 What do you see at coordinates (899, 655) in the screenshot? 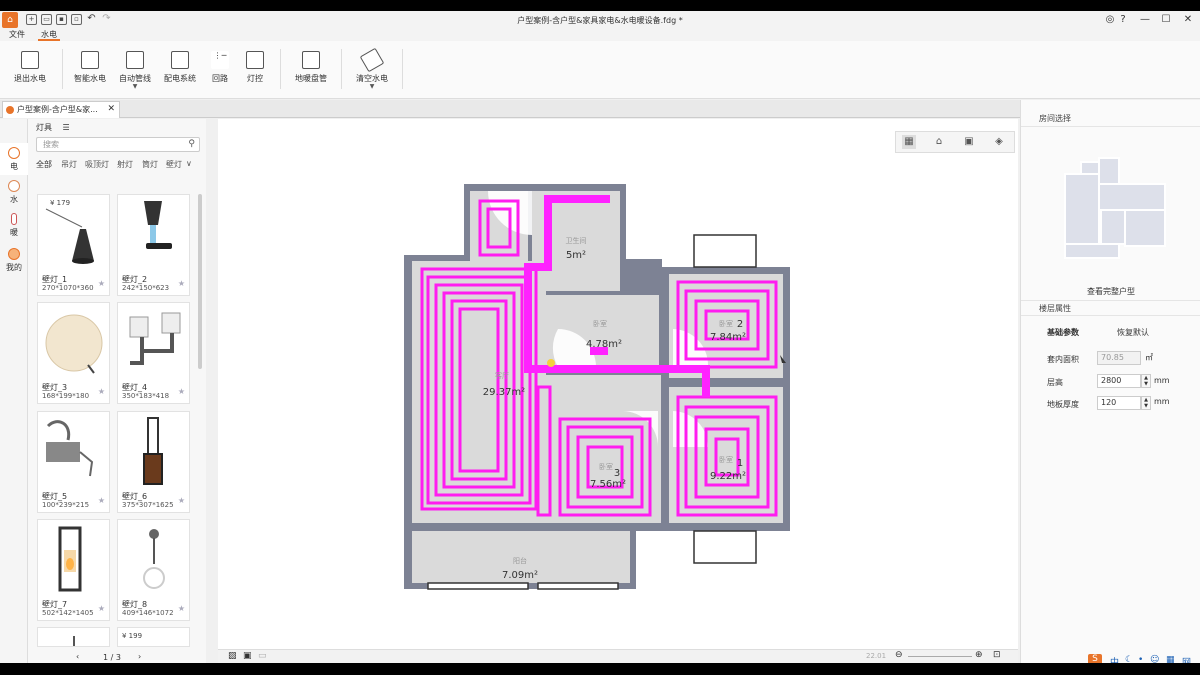
I see `zoom-out-icon: ⊖` at bounding box center [899, 655].